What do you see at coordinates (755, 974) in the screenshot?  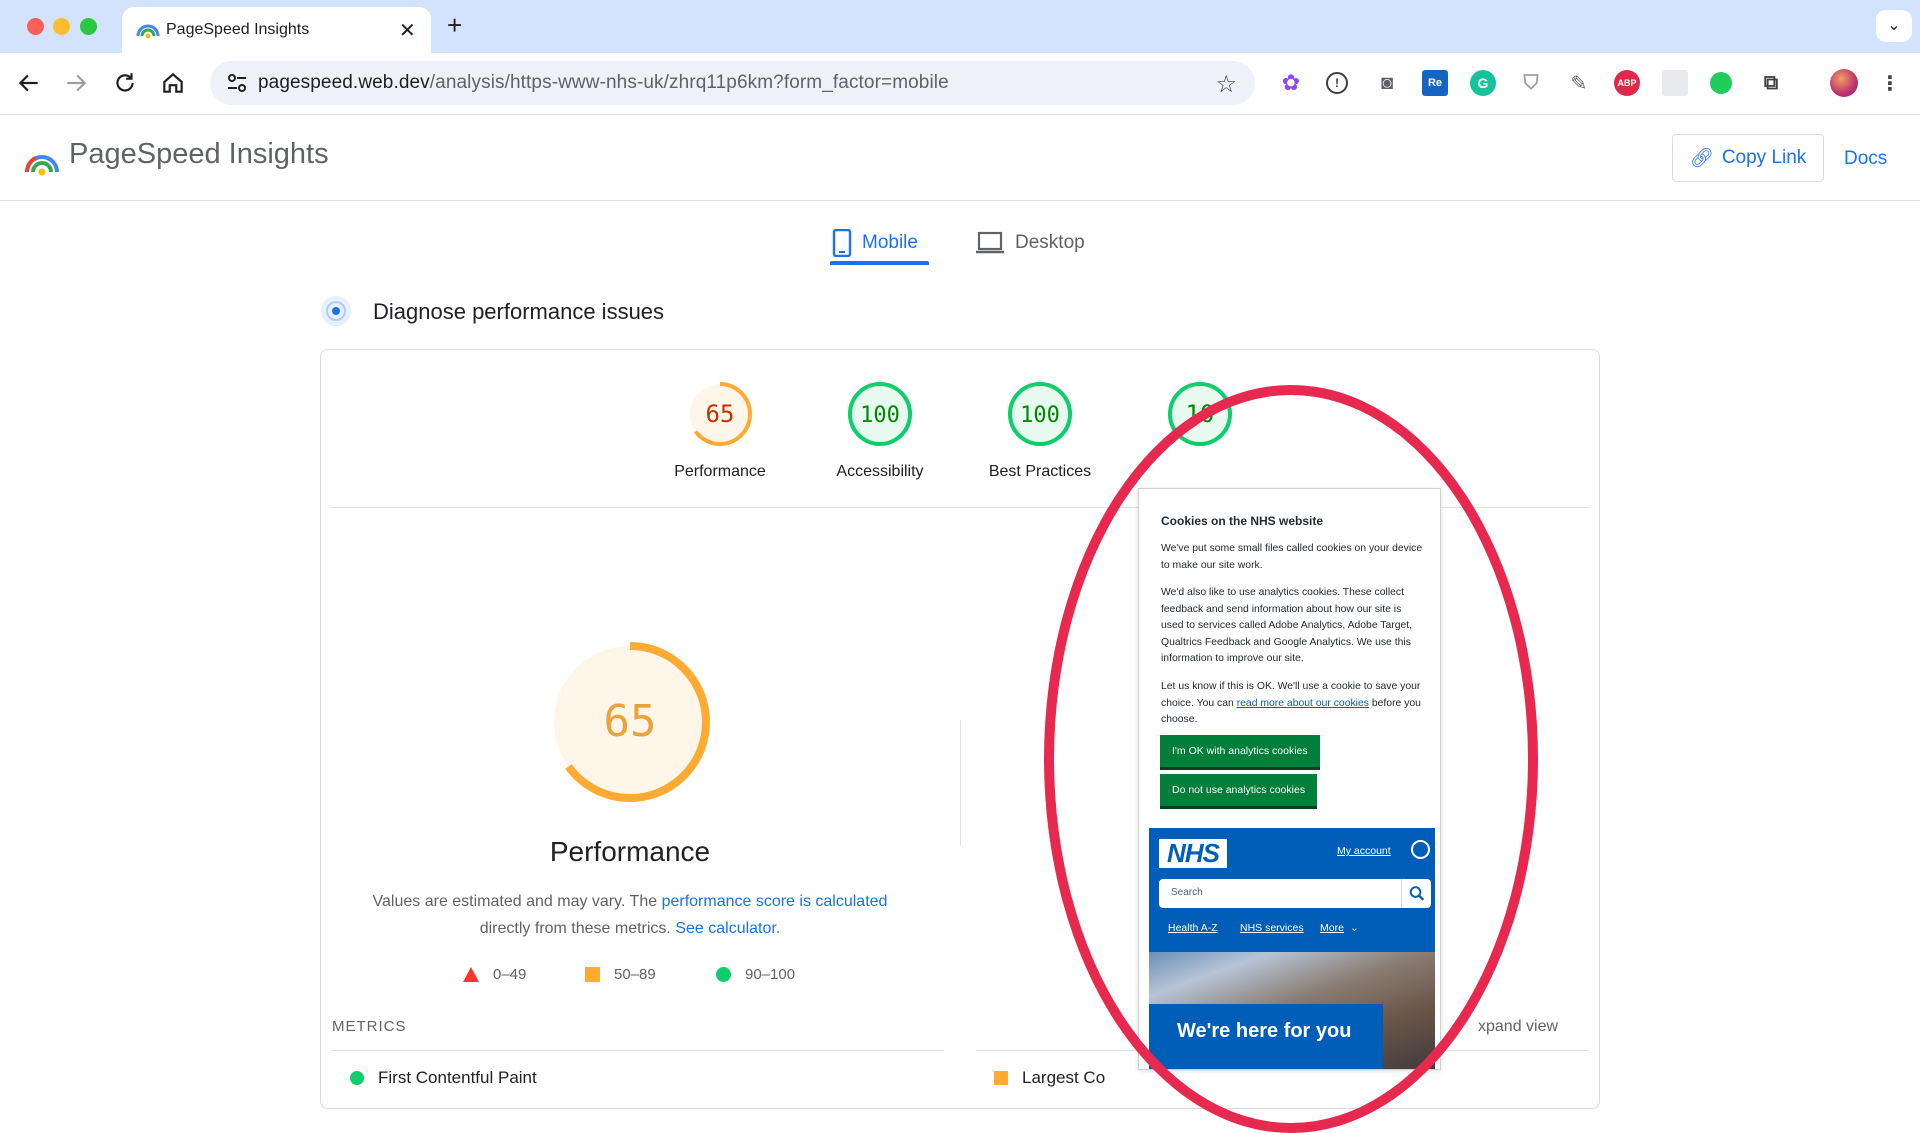 I see `legend-pass: 90–100` at bounding box center [755, 974].